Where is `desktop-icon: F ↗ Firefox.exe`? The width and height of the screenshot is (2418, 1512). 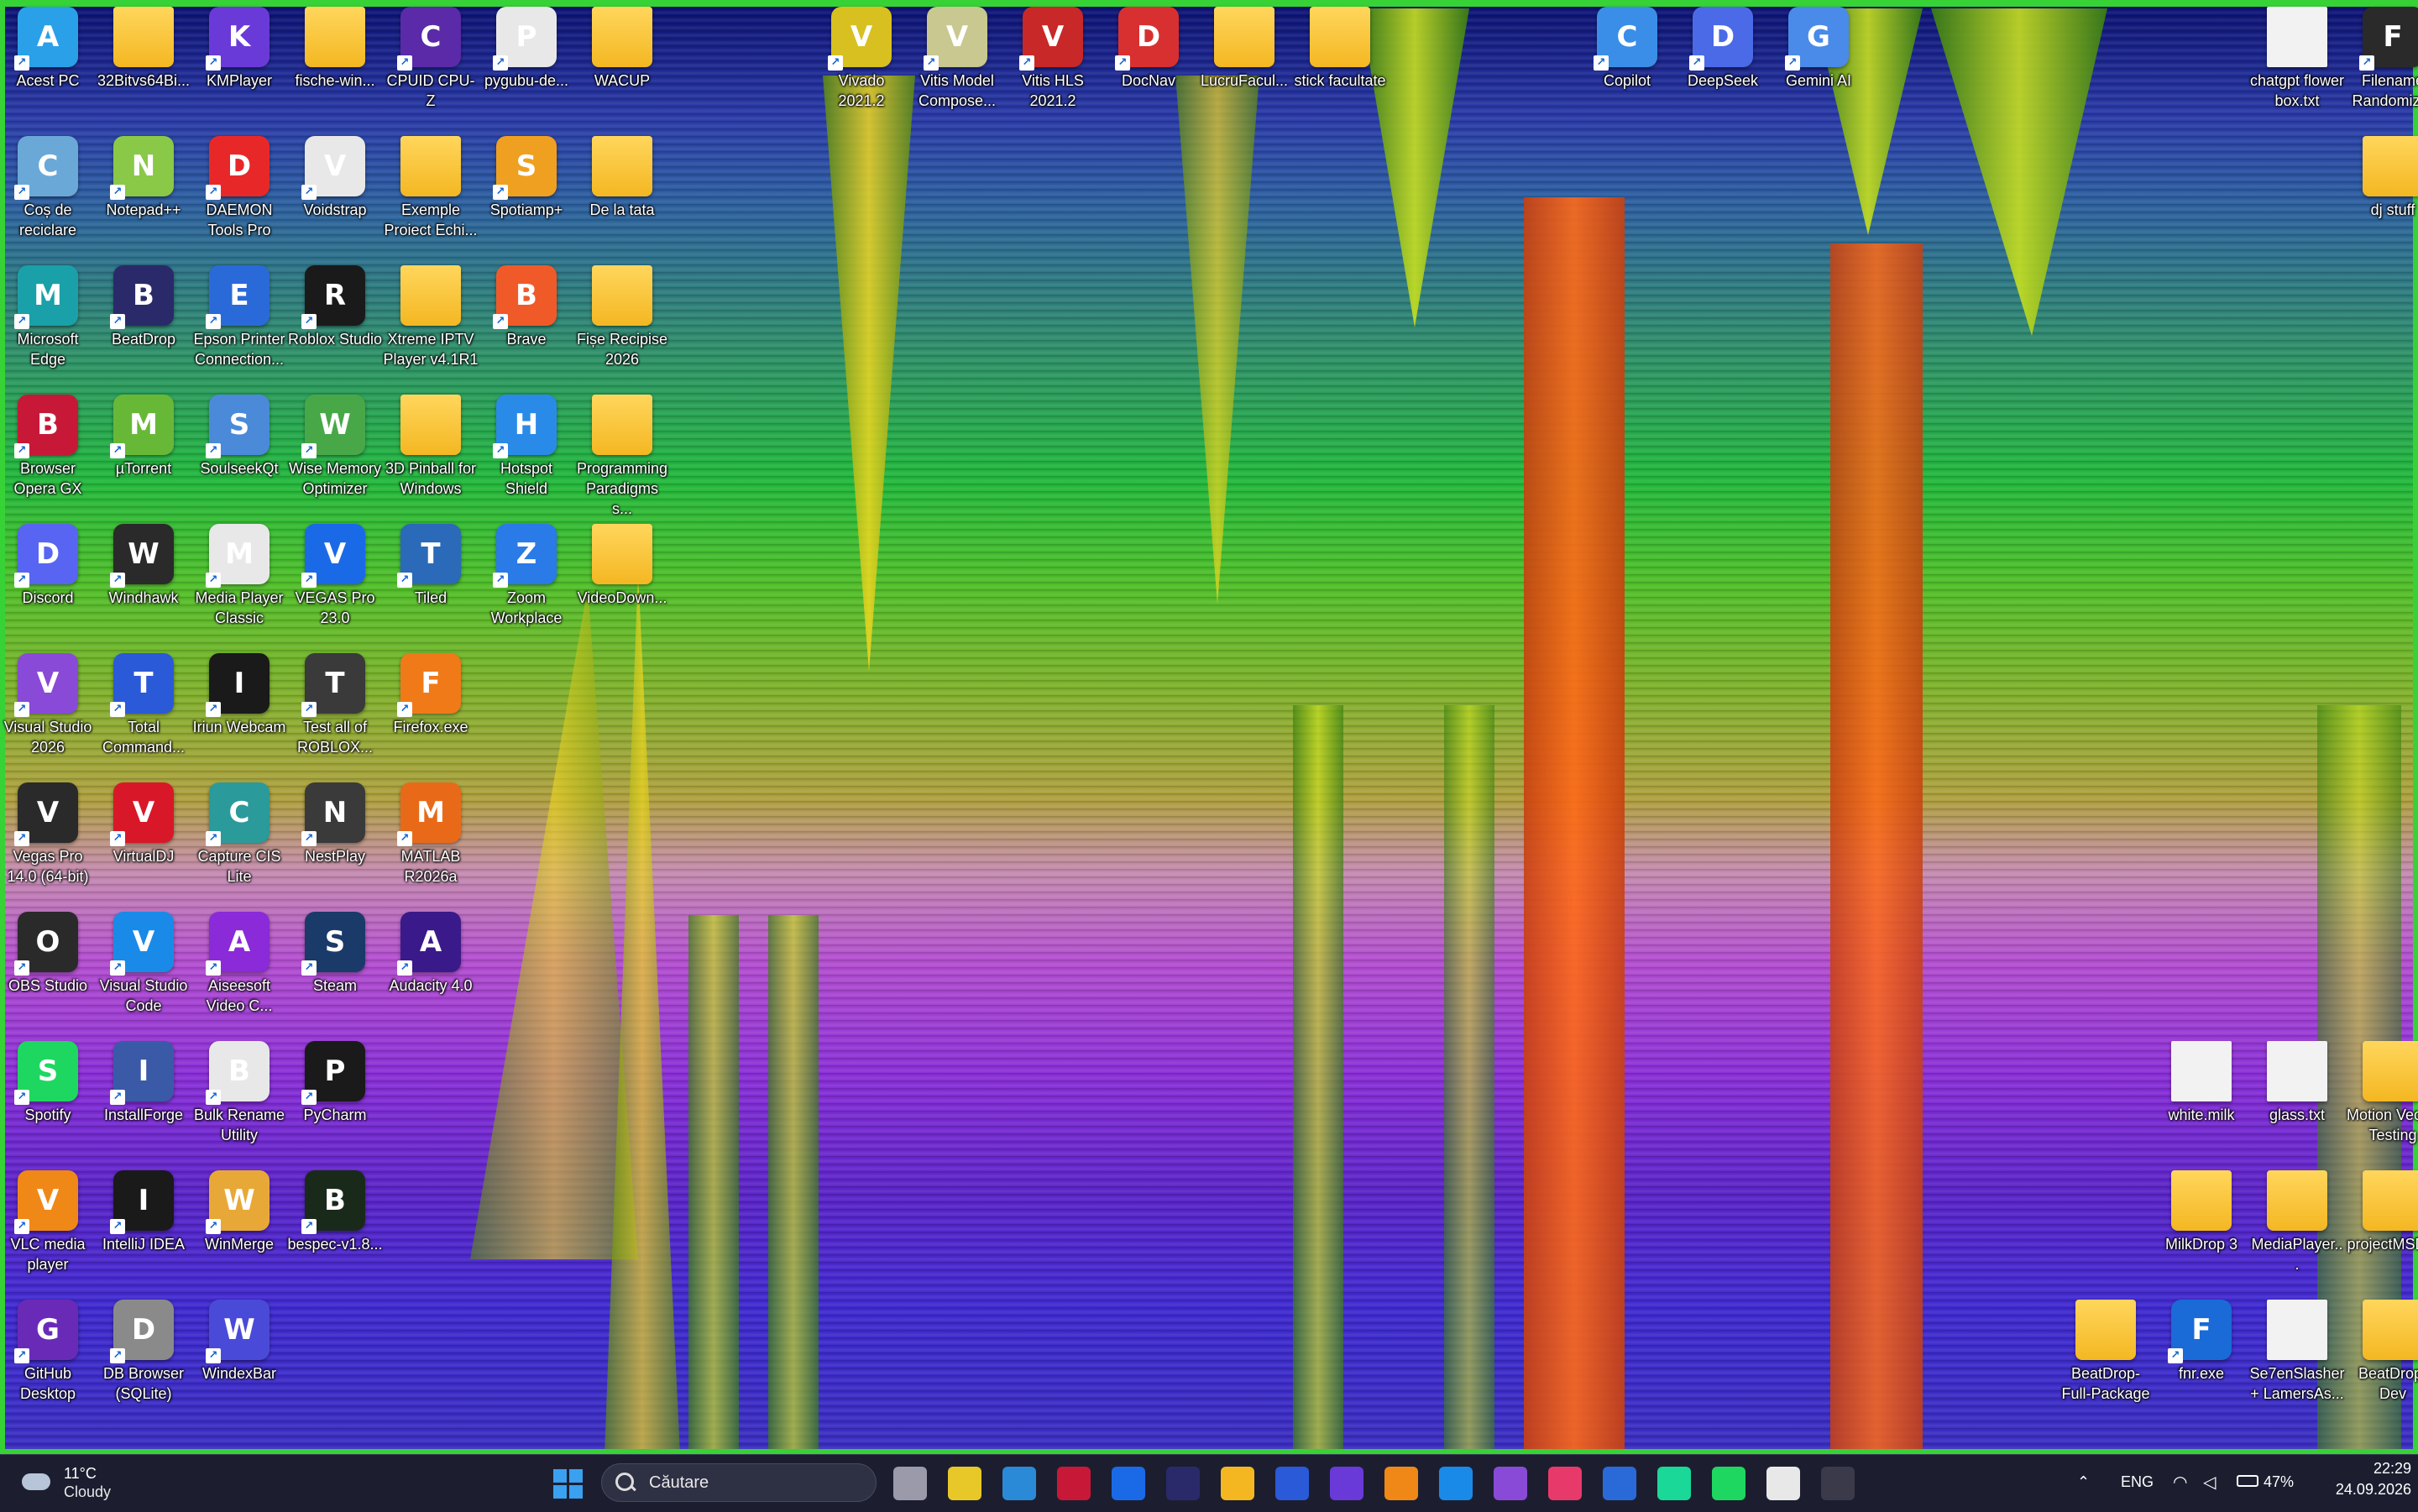
desktop-icon: F ↗ Firefox.exe is located at coordinates (431, 691).